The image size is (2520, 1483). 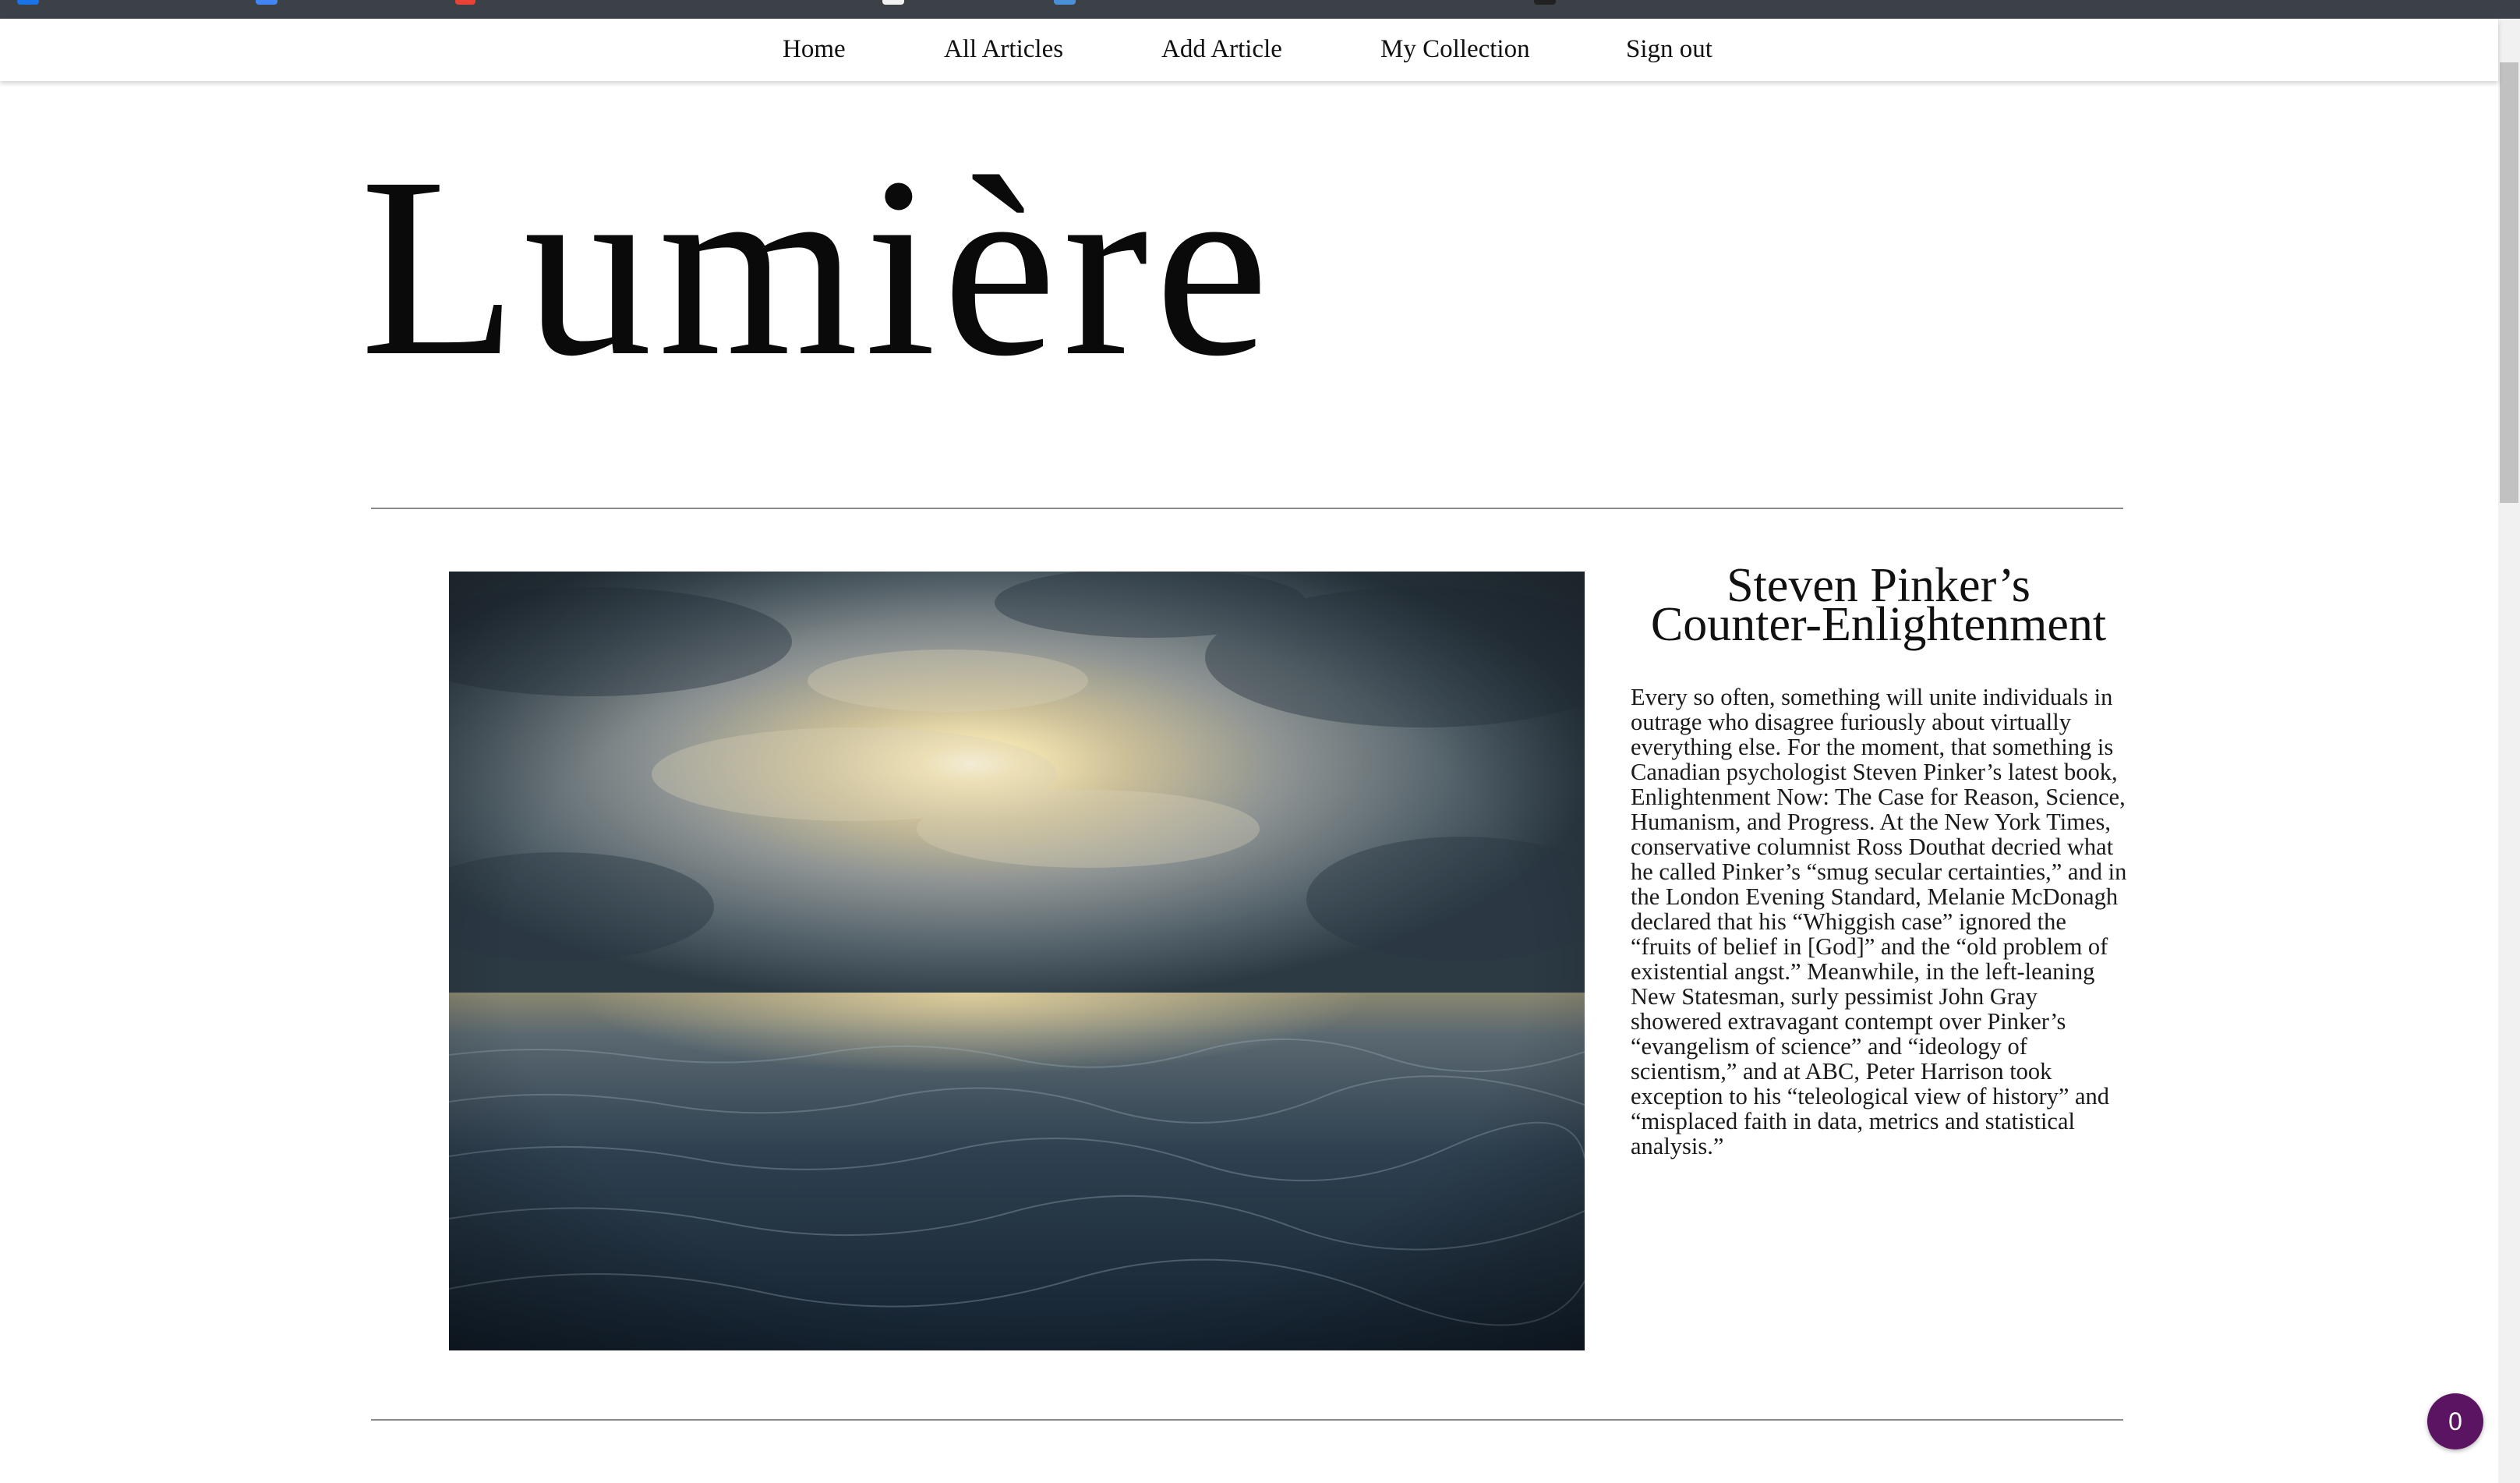 I want to click on browser-bookmarks-bar, so click(x=1260, y=9).